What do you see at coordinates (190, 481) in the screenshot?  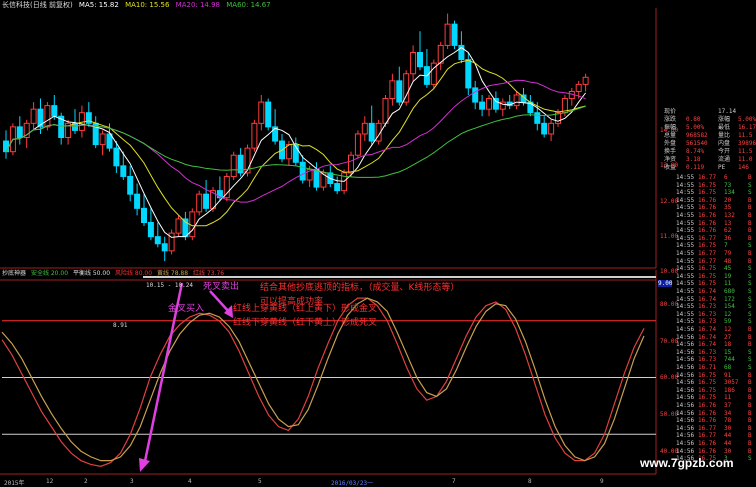 I see `x-axis-label: 4` at bounding box center [190, 481].